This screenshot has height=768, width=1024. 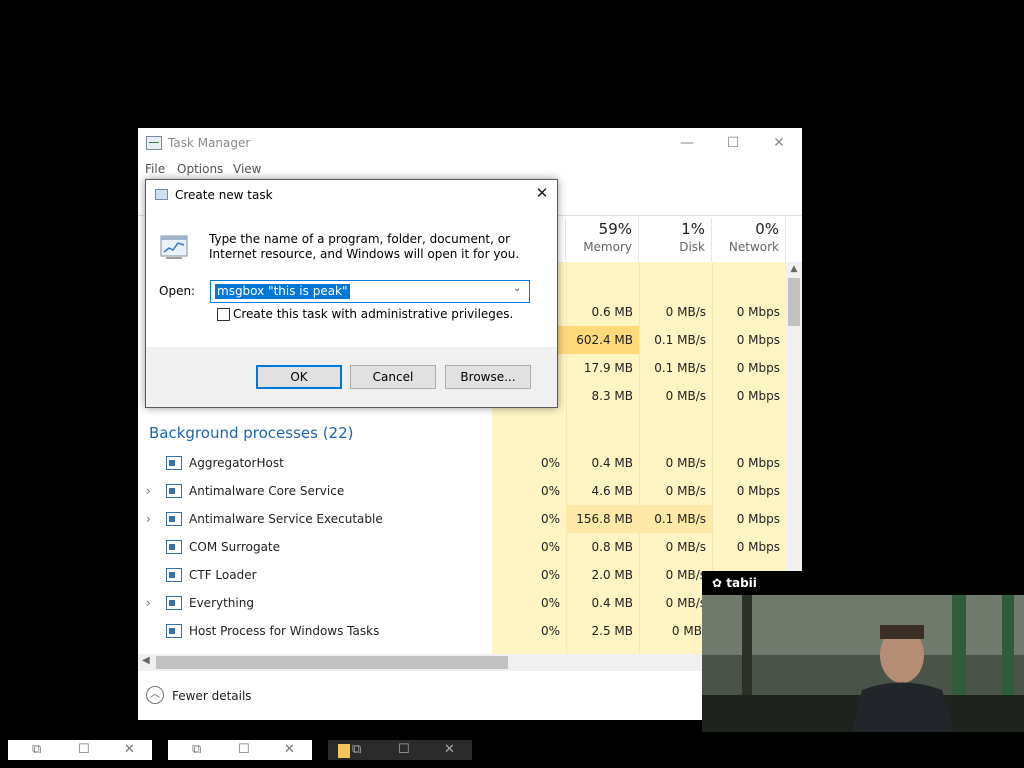 What do you see at coordinates (235, 547) in the screenshot?
I see `process-name: COM Surrogate` at bounding box center [235, 547].